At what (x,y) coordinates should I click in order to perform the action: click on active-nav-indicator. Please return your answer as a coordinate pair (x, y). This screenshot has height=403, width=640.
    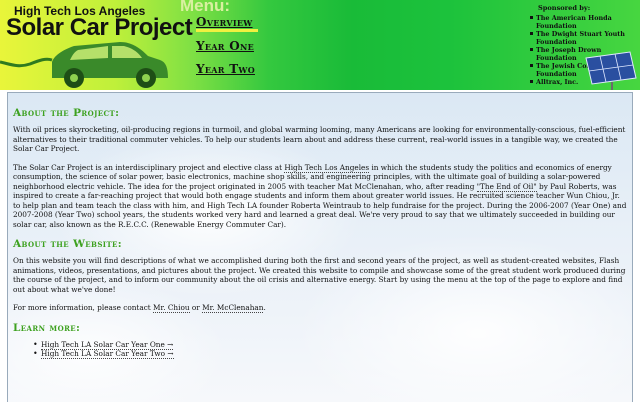
    Looking at the image, I should click on (227, 30).